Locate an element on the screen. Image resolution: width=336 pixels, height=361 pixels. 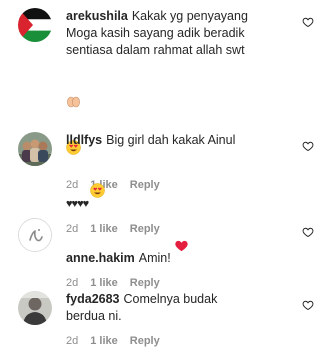
heart-eyes-emoji-icon is located at coordinates (97, 182).